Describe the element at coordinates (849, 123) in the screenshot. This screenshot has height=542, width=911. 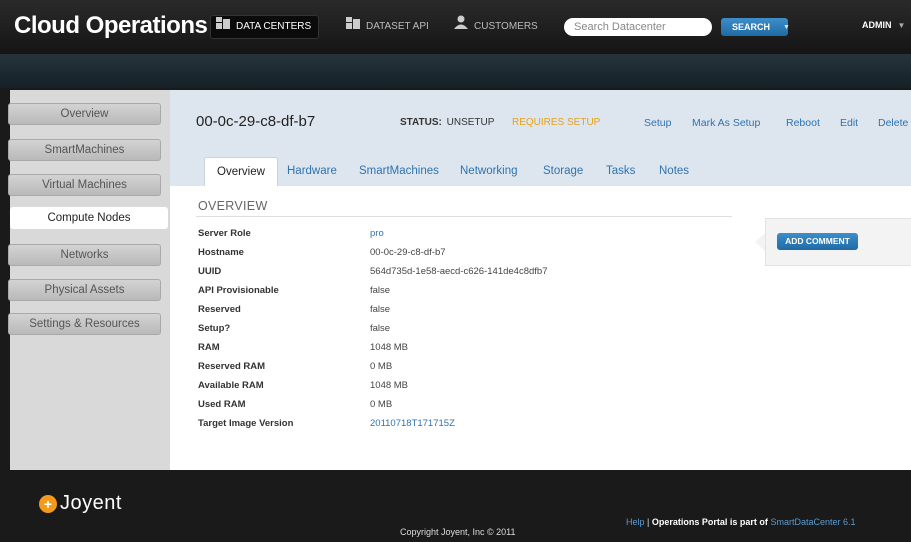
I see `edit-link: Edit` at that location.